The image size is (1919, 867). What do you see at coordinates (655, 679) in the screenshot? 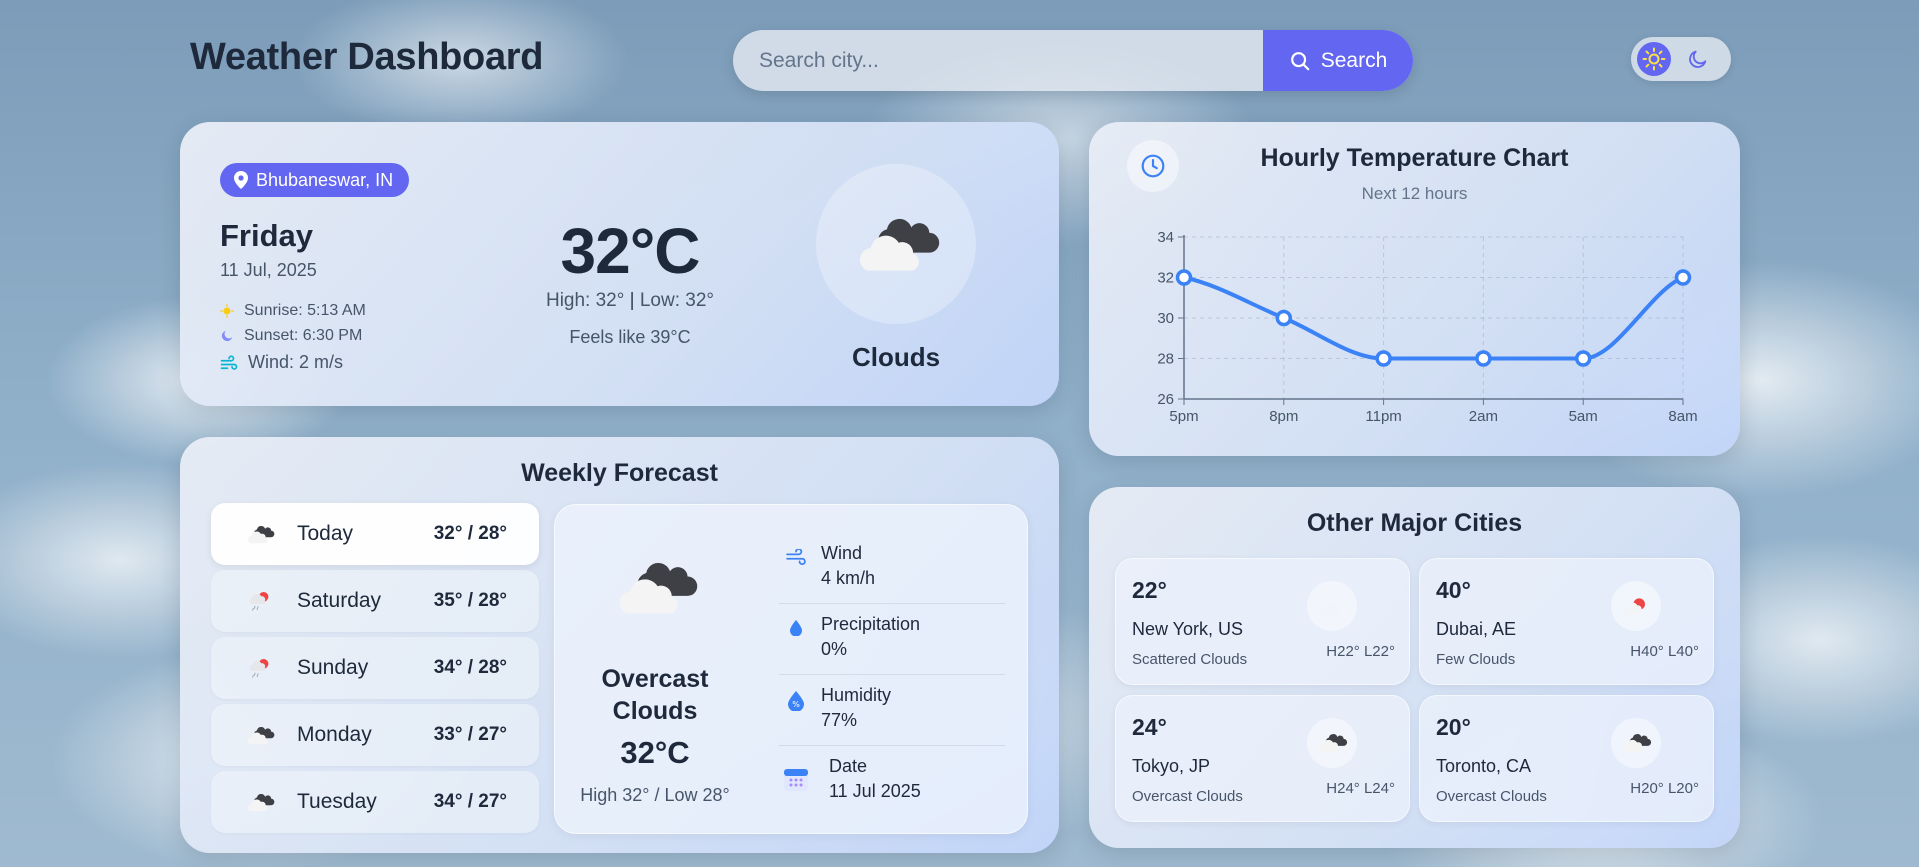
I see `detail-condition-line1: Overcast` at bounding box center [655, 679].